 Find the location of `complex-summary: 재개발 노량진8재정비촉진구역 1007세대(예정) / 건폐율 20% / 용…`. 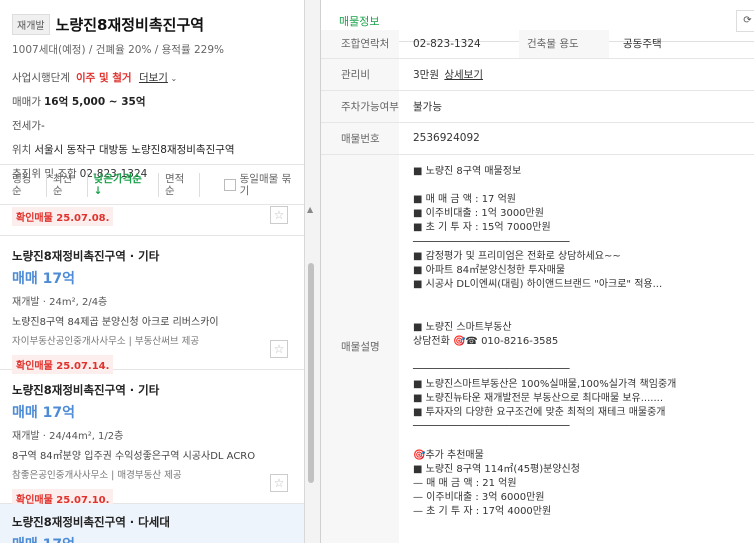

complex-summary: 재개발 노량진8재정비촉진구역 1007세대(예정) / 건폐율 20% / 용… is located at coordinates (152, 90).